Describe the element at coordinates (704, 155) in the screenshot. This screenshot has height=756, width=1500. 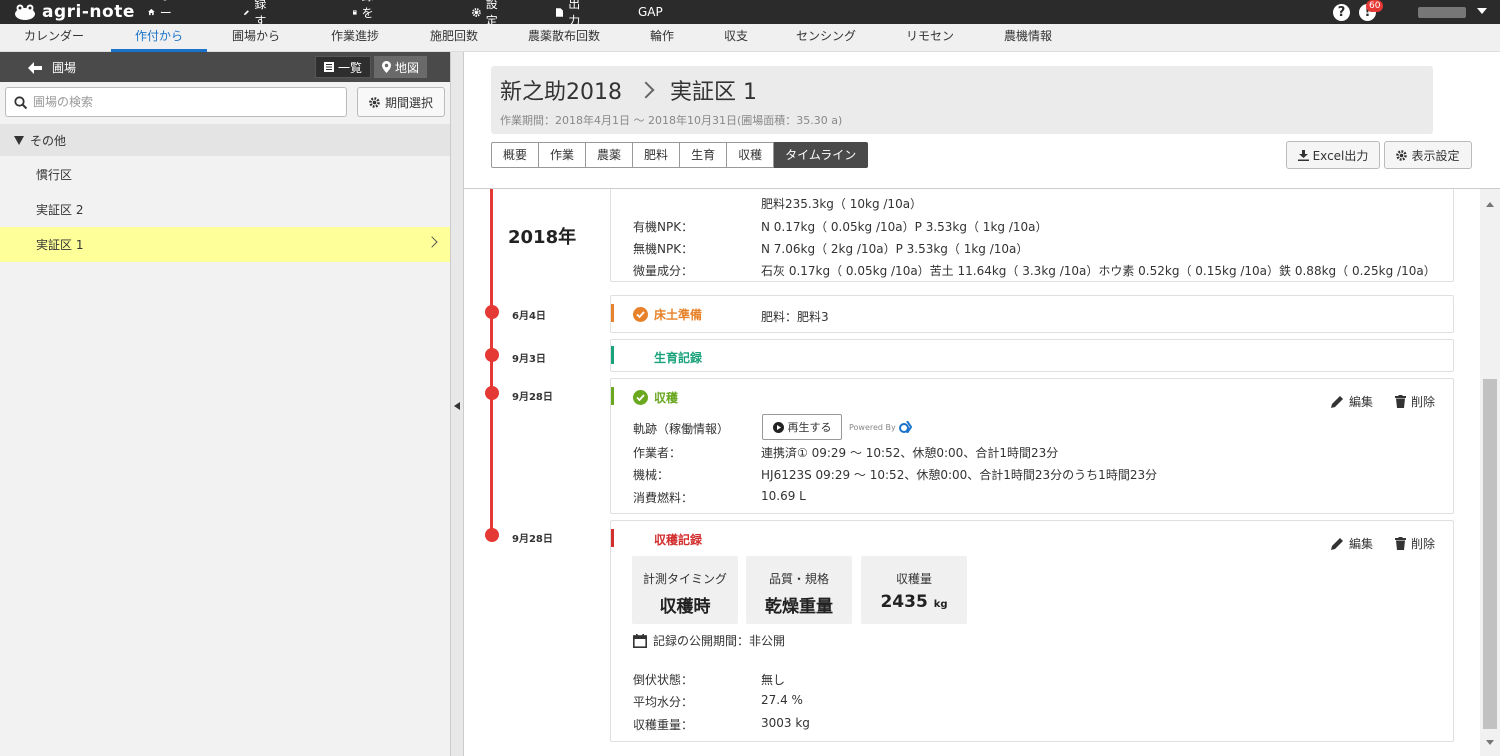
I see `tab-growth: 生育` at that location.